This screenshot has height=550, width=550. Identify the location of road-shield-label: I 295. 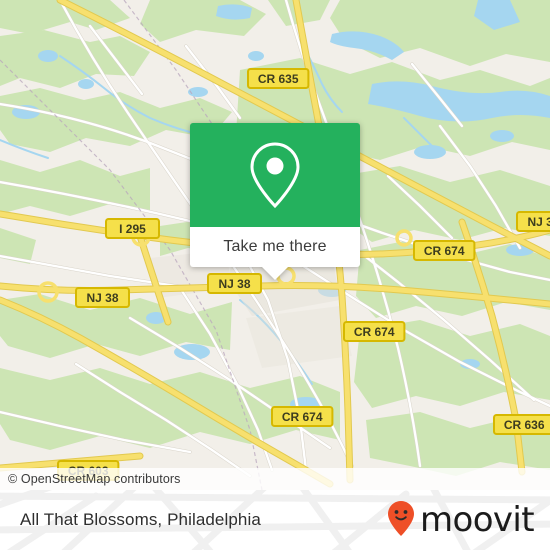
(132, 229).